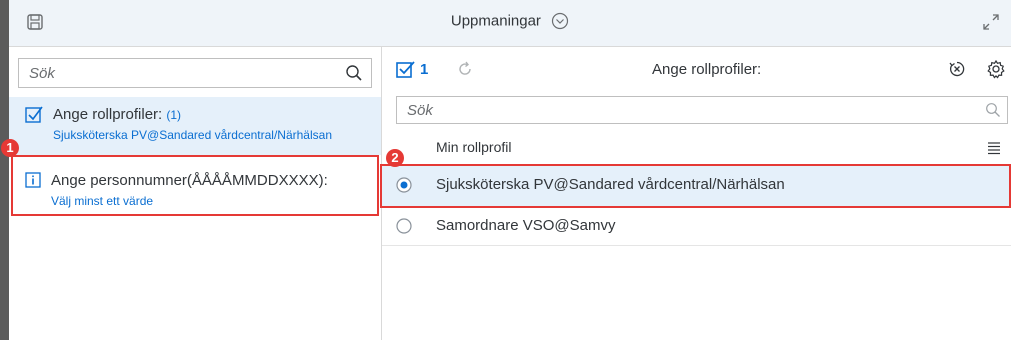 This screenshot has height=340, width=1011. I want to click on value-option-label: Samordnare VSO@Samvy, so click(526, 225).